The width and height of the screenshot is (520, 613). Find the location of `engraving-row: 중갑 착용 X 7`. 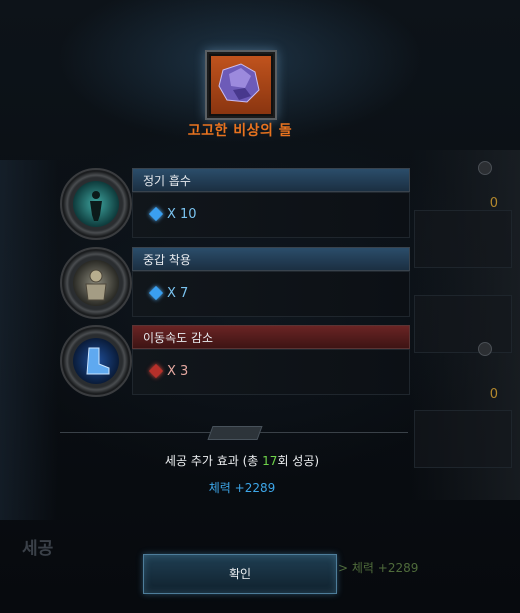

engraving-row: 중갑 착용 X 7 is located at coordinates (234, 282).